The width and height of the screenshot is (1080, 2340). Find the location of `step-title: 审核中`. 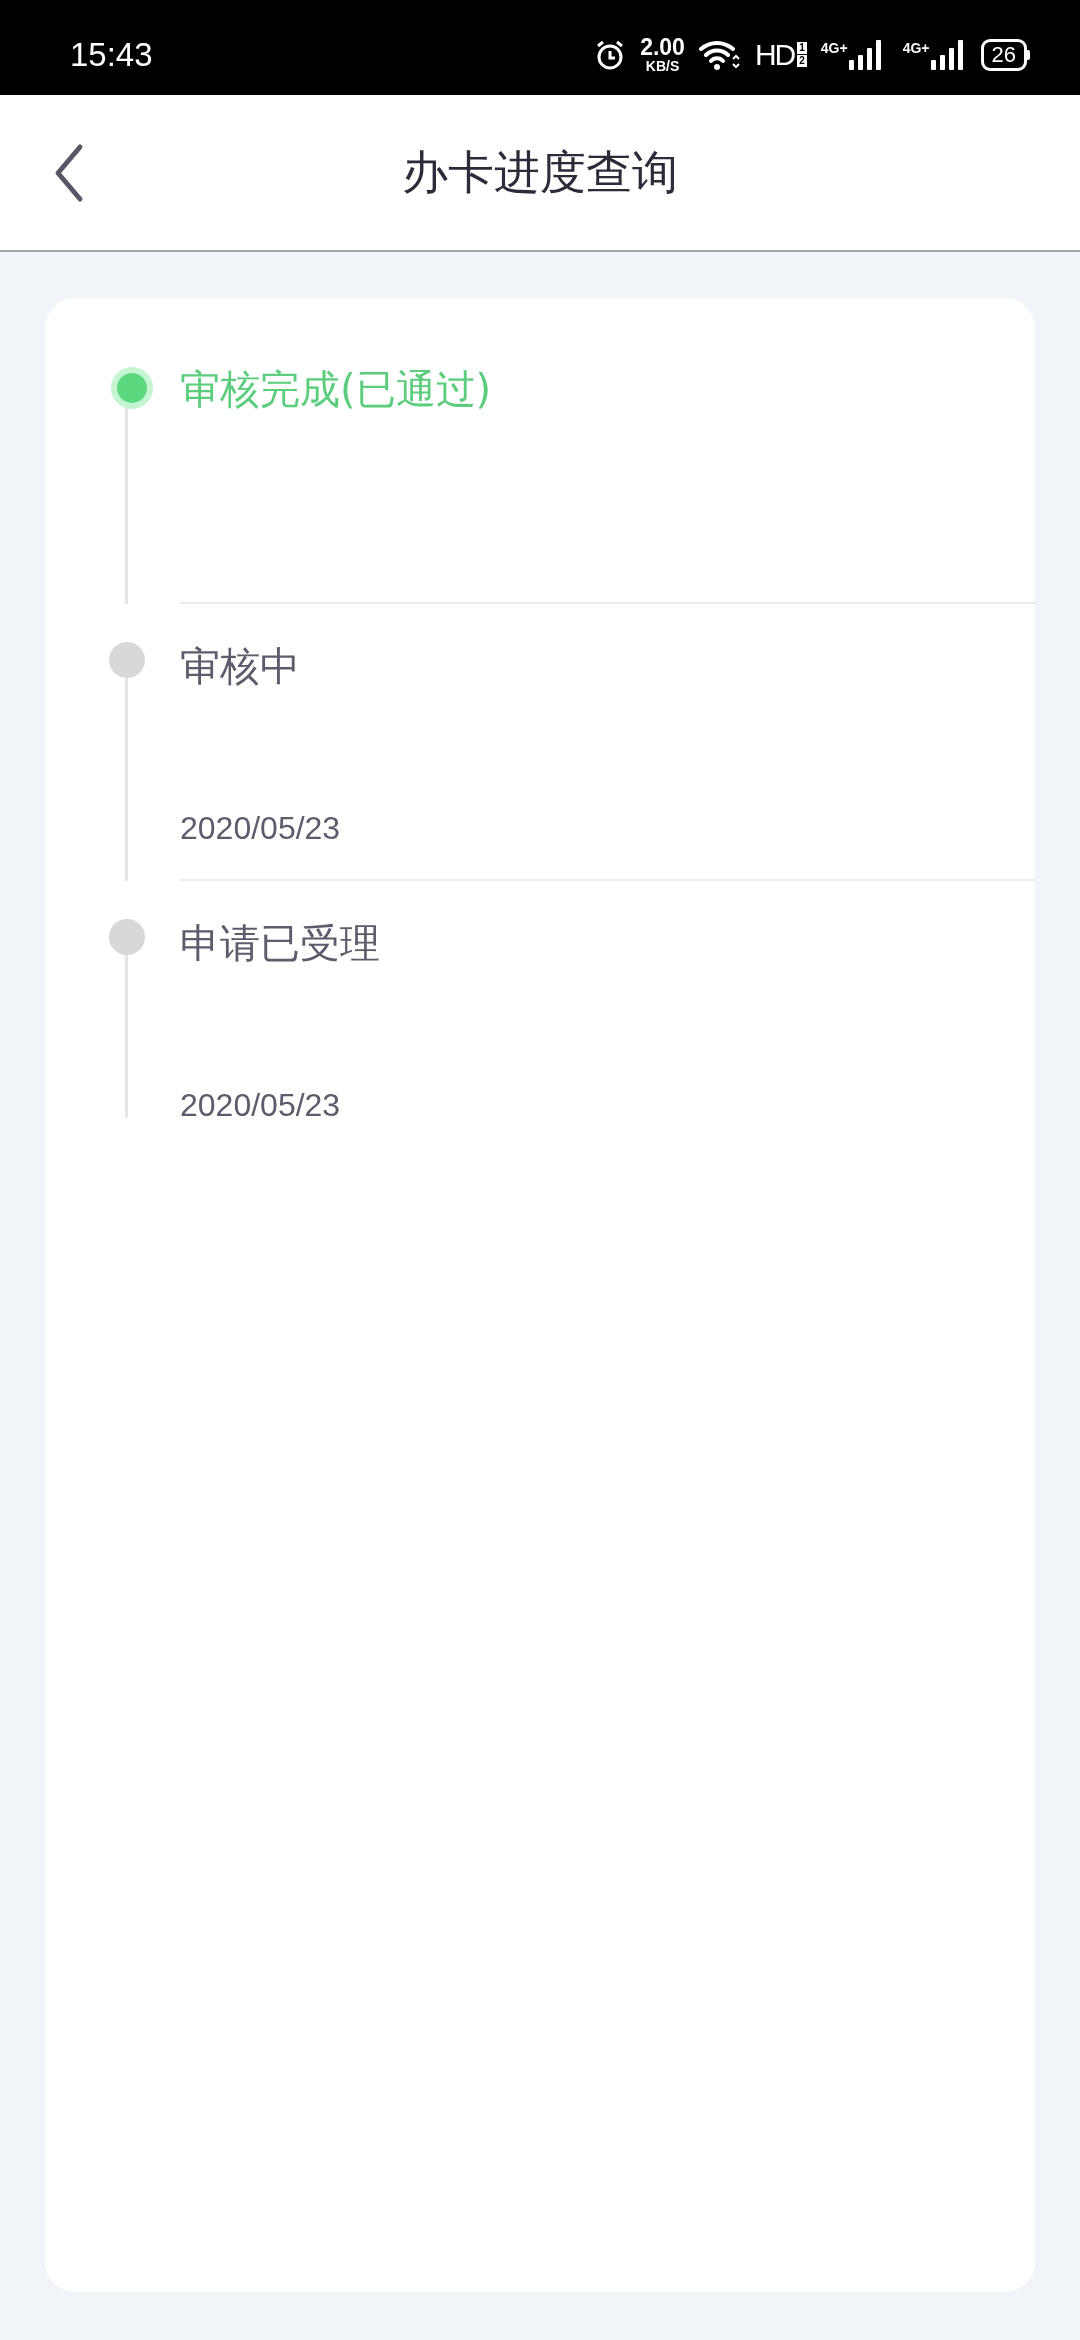

step-title: 审核中 is located at coordinates (240, 666).